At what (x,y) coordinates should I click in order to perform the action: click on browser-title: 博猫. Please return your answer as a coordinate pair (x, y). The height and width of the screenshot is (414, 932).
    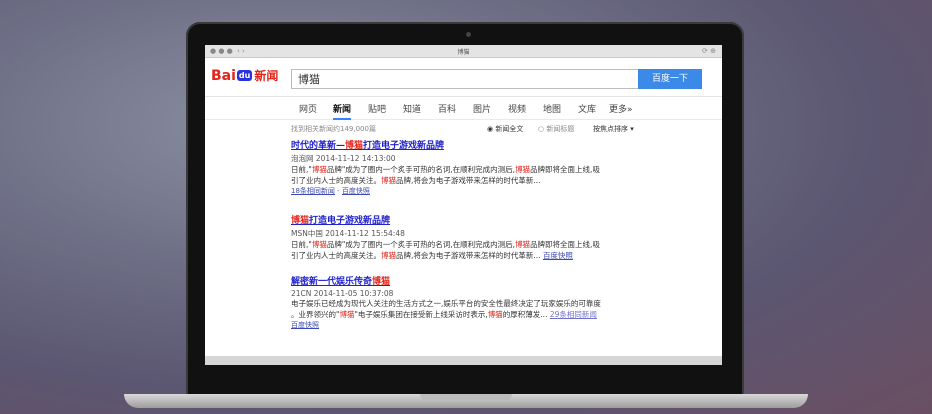
    Looking at the image, I should click on (463, 52).